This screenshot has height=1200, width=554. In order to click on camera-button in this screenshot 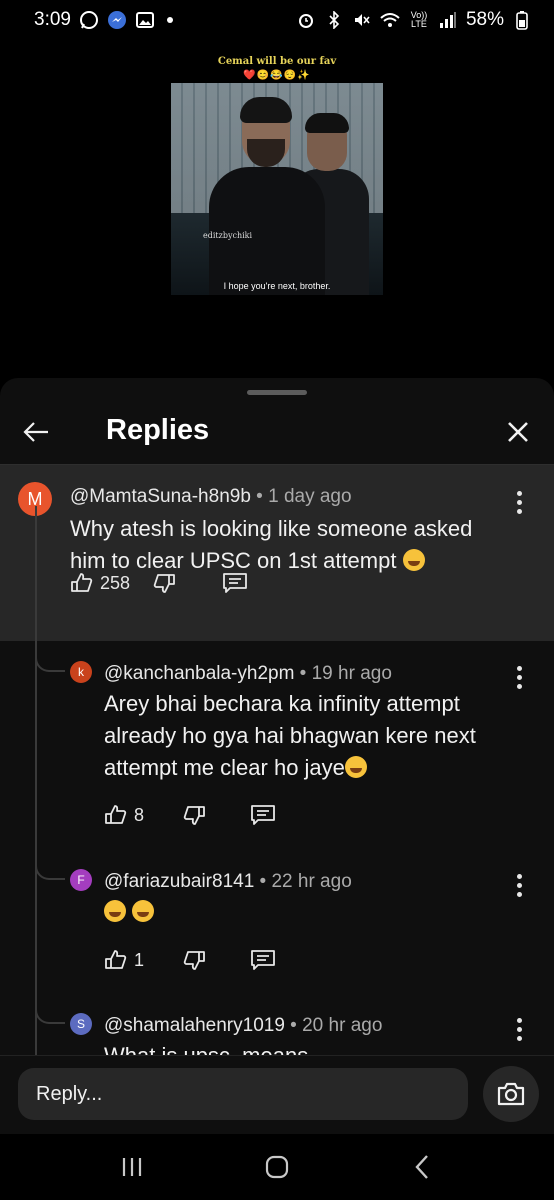, I will do `click(511, 1094)`.